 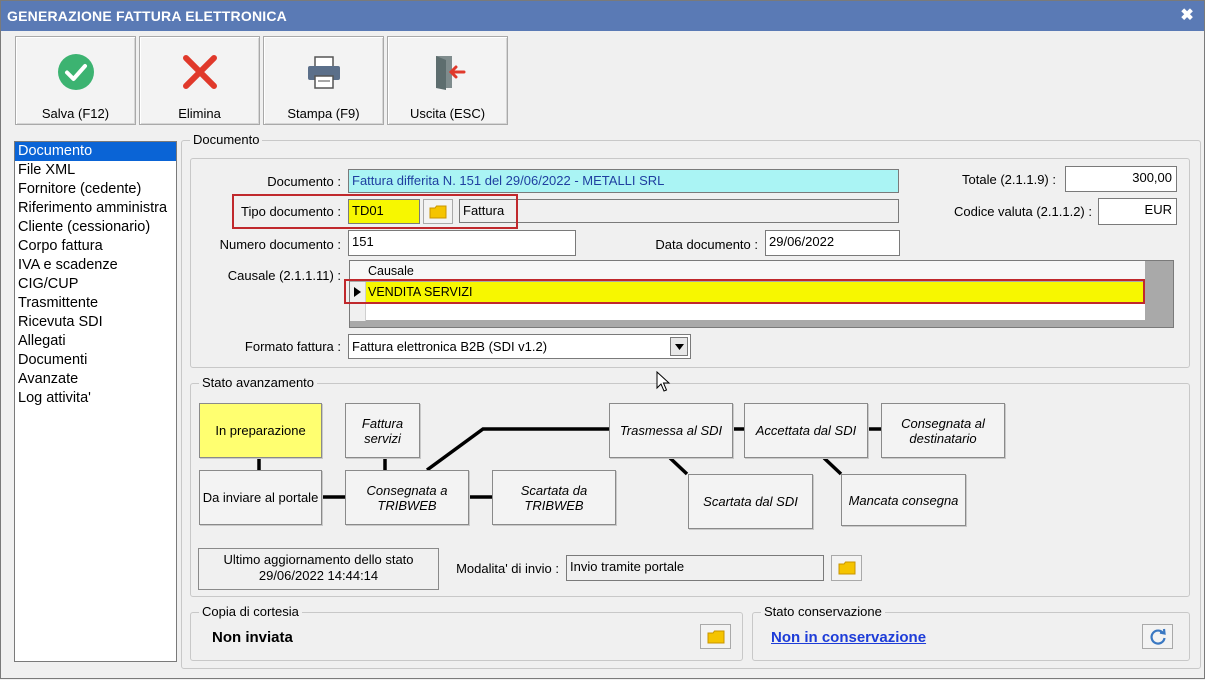 I want to click on state-consegnata-tribweb: Consegnata a TRIBWEB, so click(x=407, y=497).